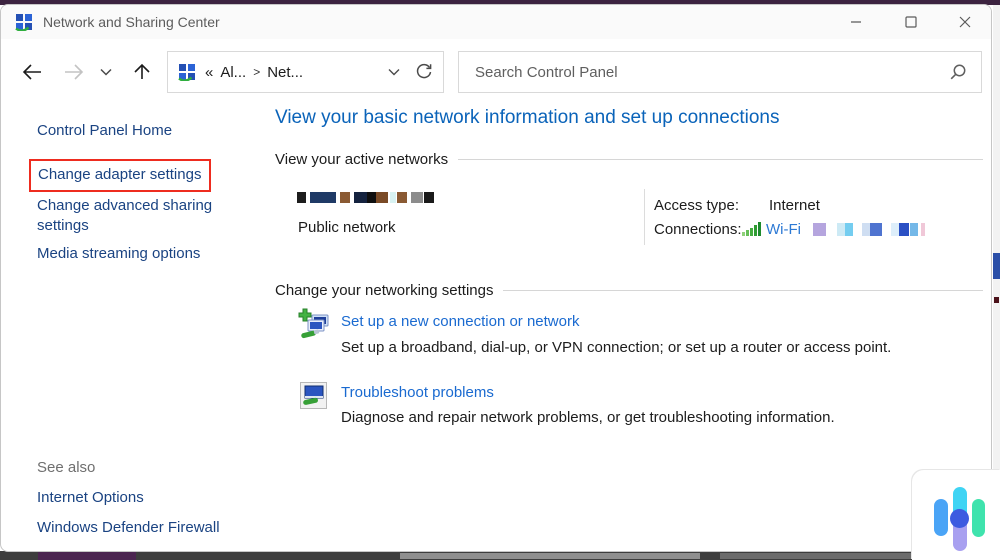  I want to click on forward-icon, so click(74, 72).